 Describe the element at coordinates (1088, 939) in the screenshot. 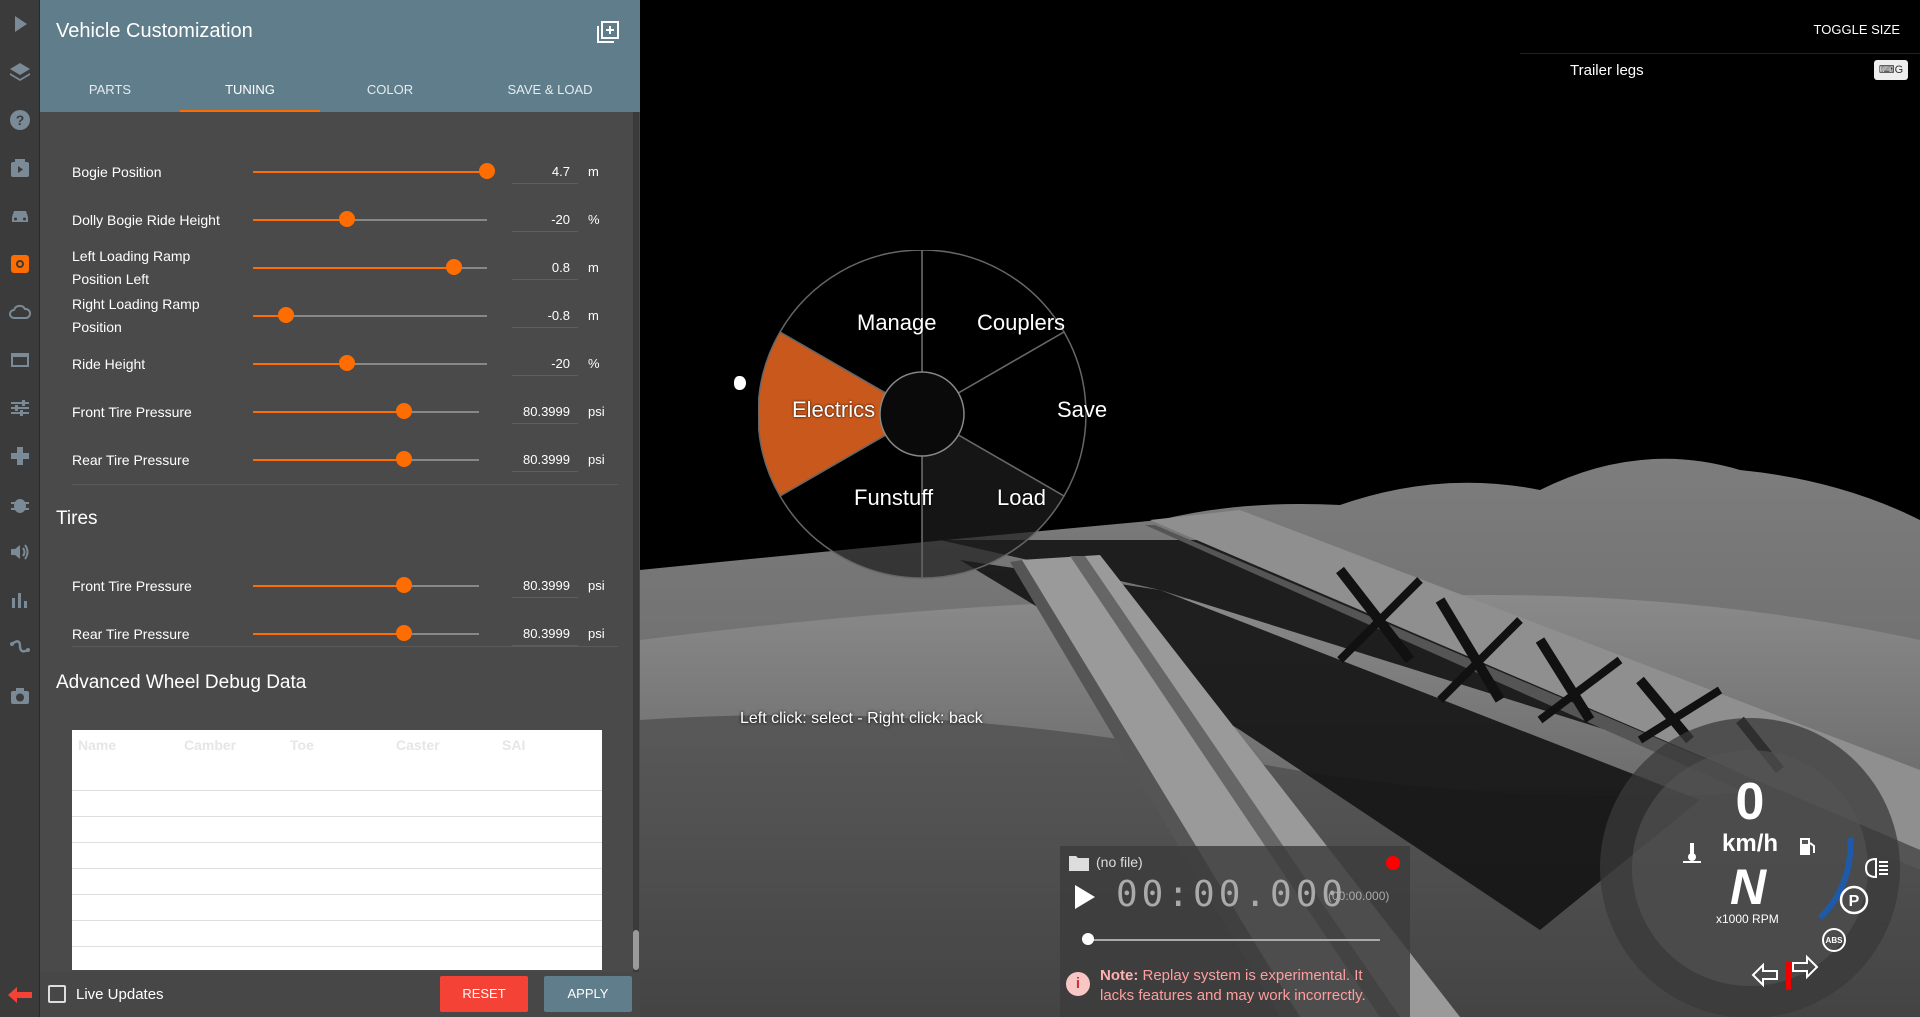

I see `replay-seek-thumb` at that location.